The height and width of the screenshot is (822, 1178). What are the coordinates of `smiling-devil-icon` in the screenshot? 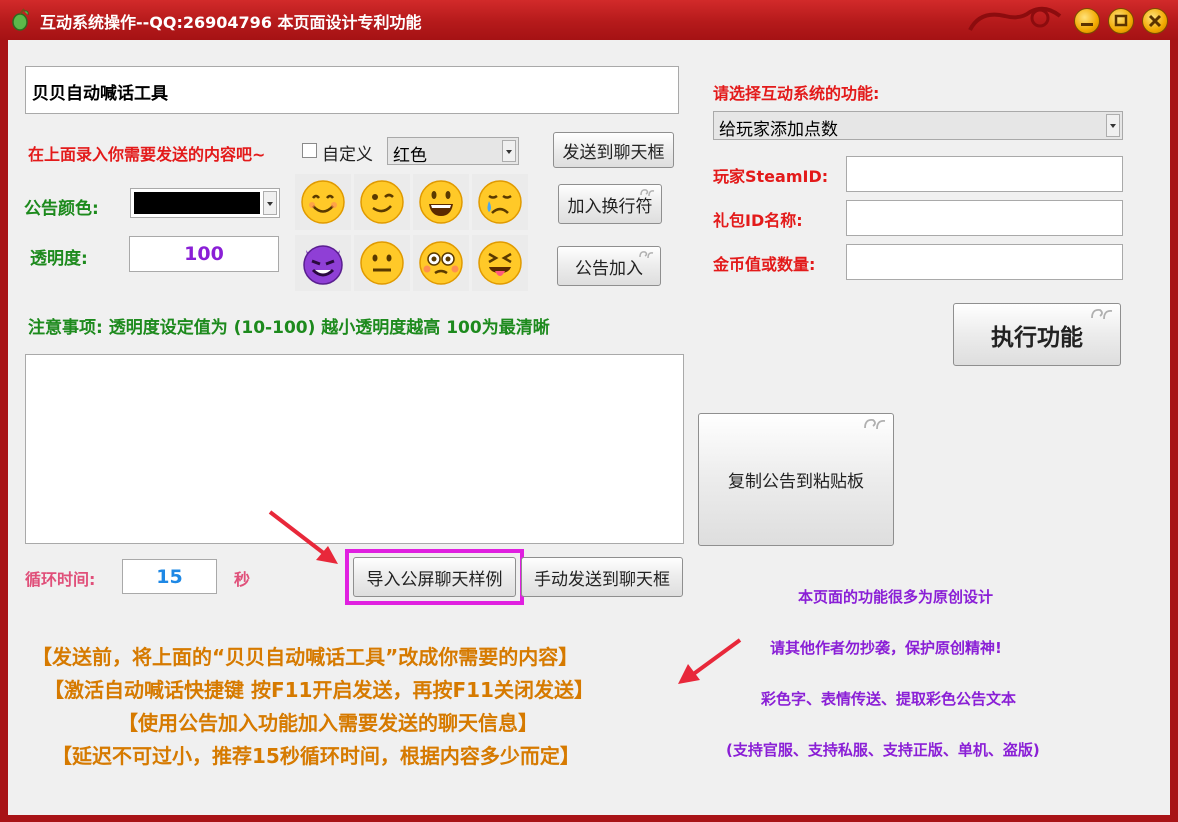 It's located at (323, 263).